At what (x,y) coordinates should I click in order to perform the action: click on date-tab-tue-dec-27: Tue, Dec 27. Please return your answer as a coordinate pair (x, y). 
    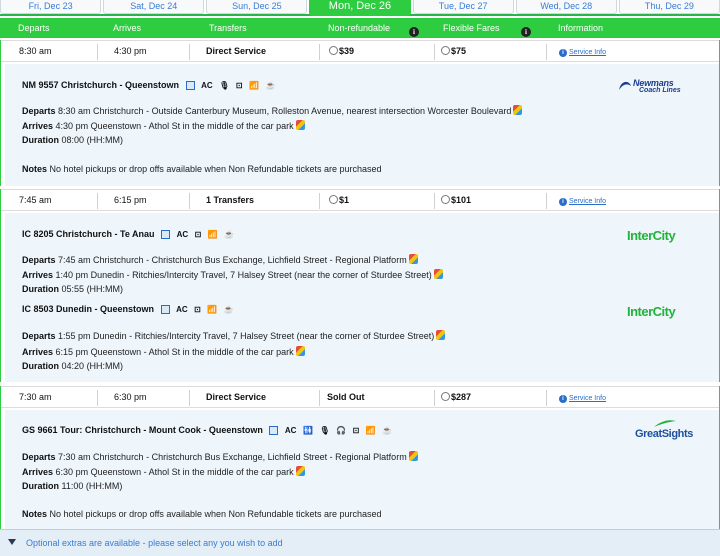
    Looking at the image, I should click on (463, 7).